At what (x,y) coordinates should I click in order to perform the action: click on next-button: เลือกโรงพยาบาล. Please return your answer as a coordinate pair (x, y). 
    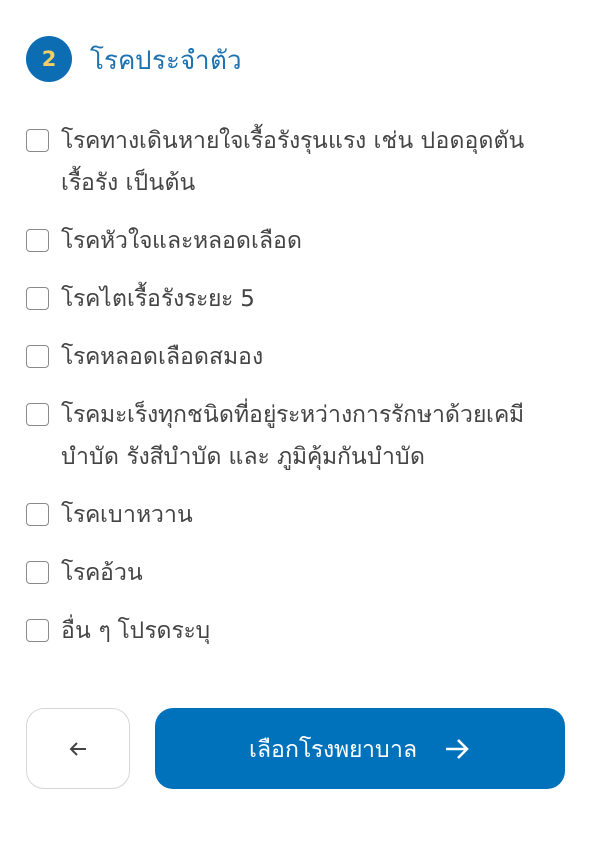
    Looking at the image, I should click on (360, 748).